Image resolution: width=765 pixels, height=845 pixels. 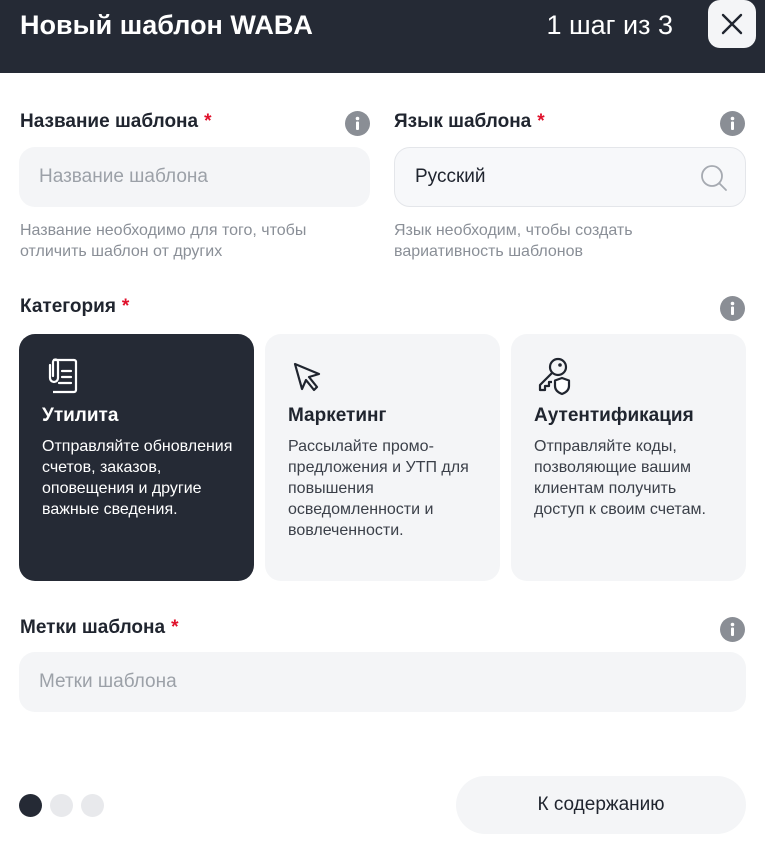 What do you see at coordinates (450, 176) in the screenshot?
I see `template-language-value: Русский` at bounding box center [450, 176].